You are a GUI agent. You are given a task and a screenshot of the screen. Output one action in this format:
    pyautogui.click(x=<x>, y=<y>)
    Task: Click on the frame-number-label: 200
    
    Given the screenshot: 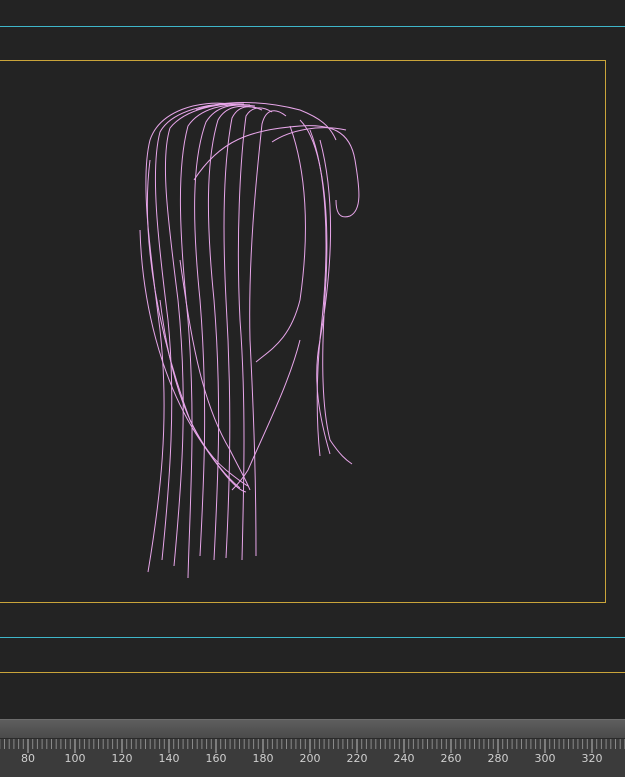 What is the action you would take?
    pyautogui.click(x=310, y=758)
    